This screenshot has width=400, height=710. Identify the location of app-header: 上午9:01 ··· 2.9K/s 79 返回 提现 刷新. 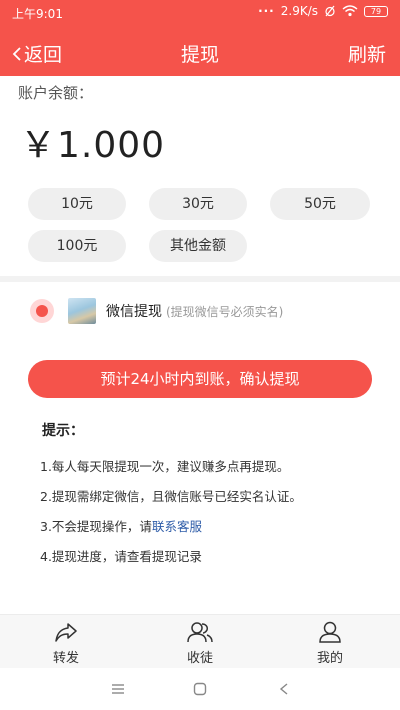
(200, 38).